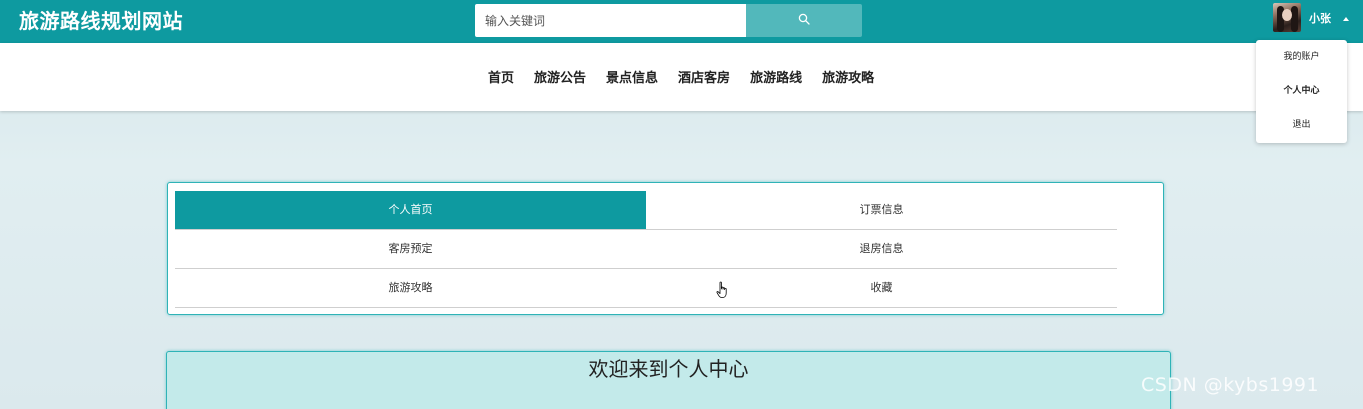 This screenshot has height=409, width=1363. I want to click on menu-item-travel-guides: 旅游攻略, so click(410, 288).